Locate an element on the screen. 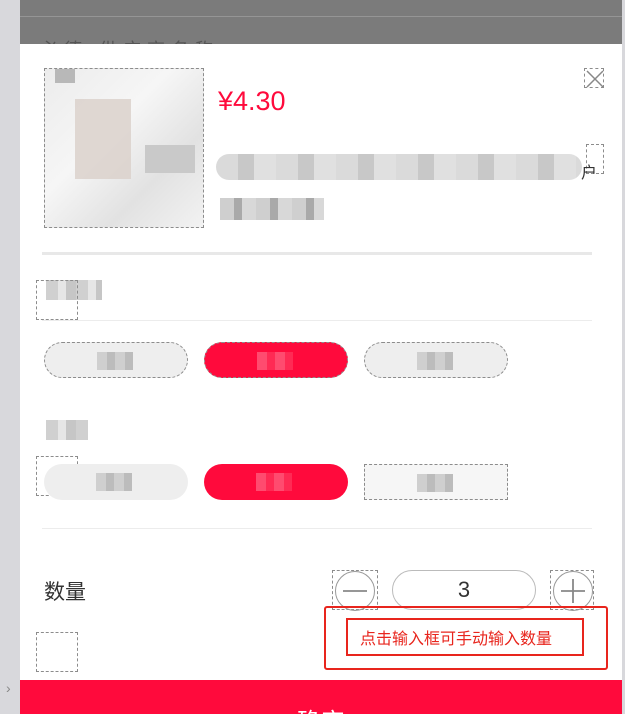  option-chip-2-2-selected is located at coordinates (276, 482).